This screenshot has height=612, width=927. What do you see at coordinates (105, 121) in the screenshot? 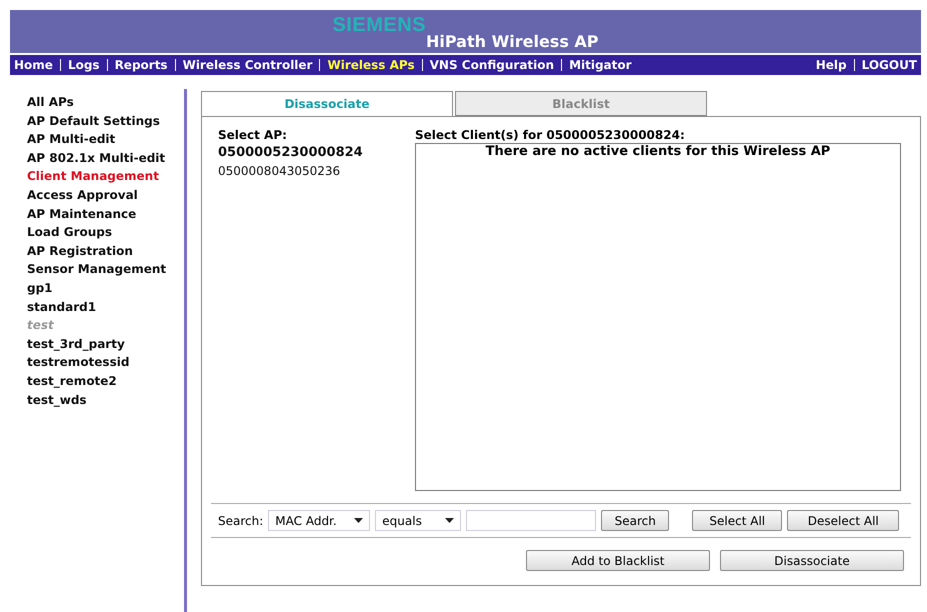
I see `sidebar-item: AP Default Settings` at bounding box center [105, 121].